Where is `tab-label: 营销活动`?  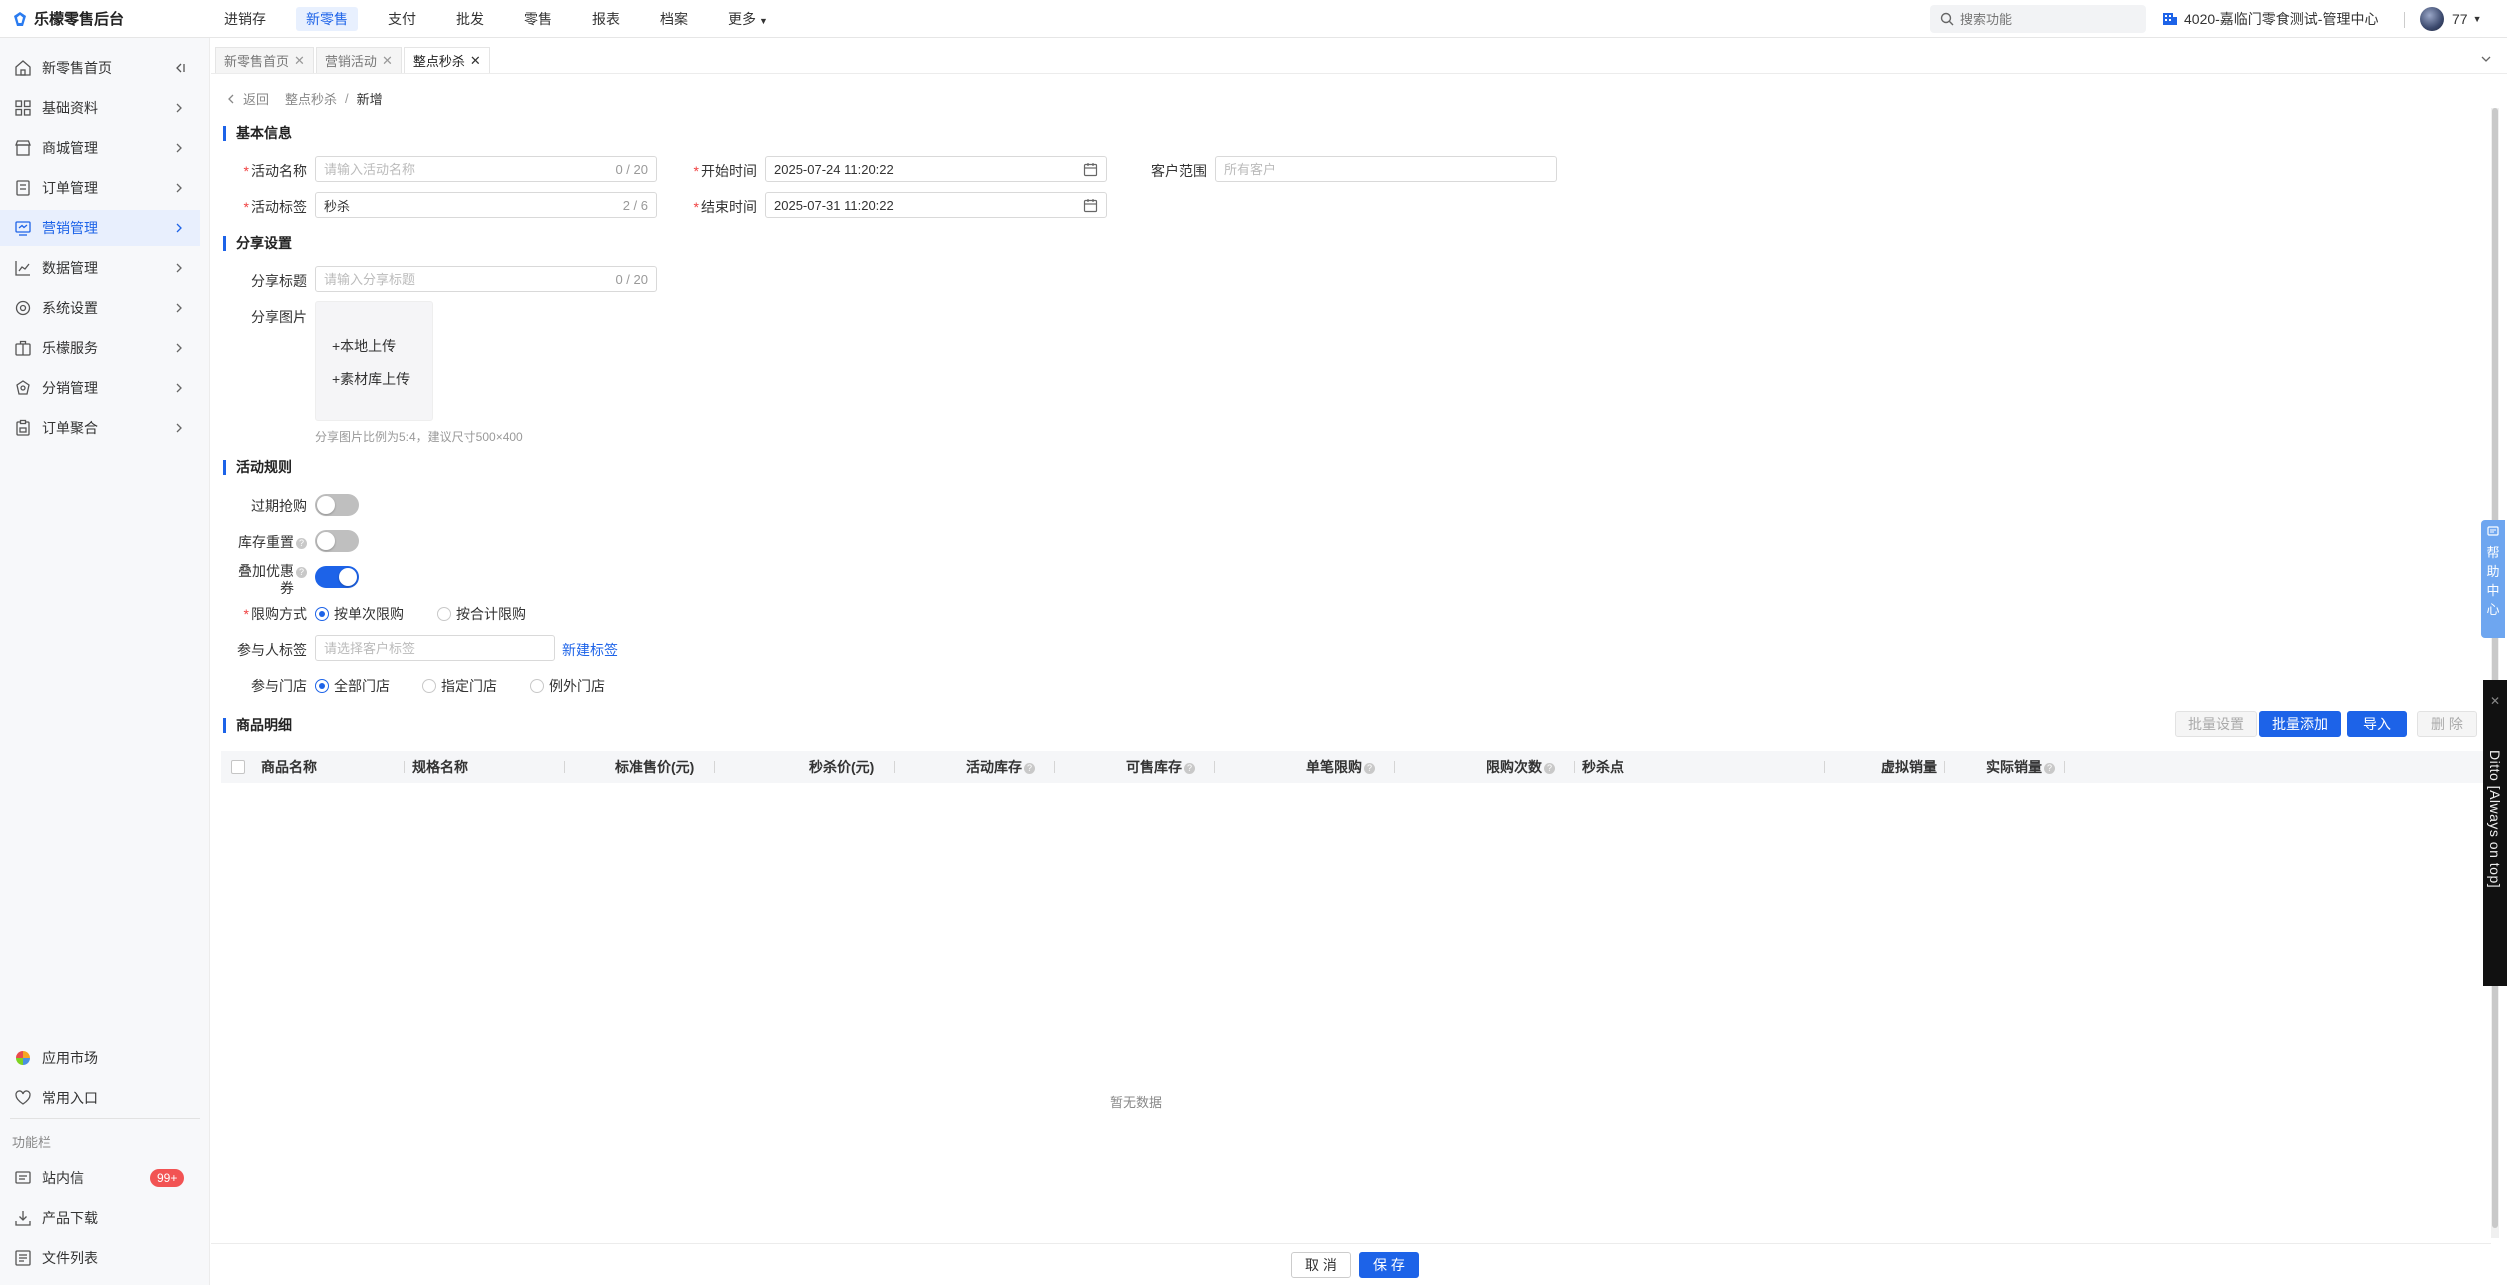
tab-label: 营销活动 is located at coordinates (350, 61).